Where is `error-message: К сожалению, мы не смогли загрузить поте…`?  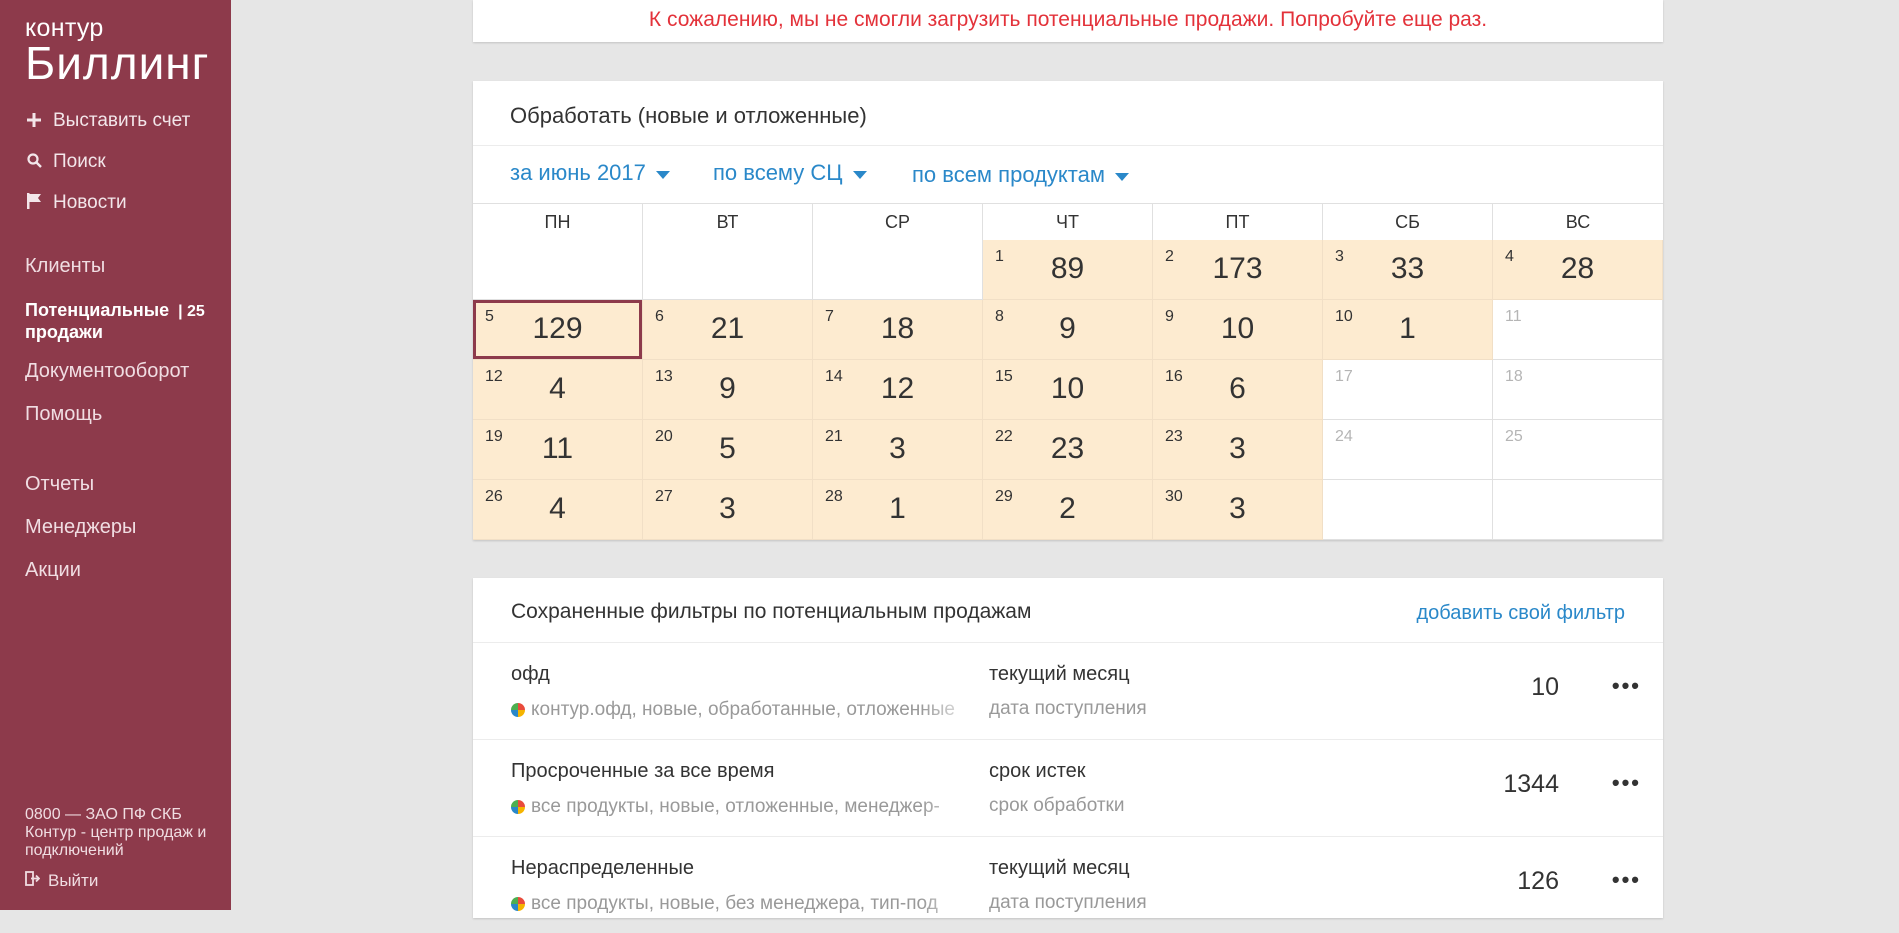
error-message: К сожалению, мы не смогли загрузить поте… is located at coordinates (1068, 19).